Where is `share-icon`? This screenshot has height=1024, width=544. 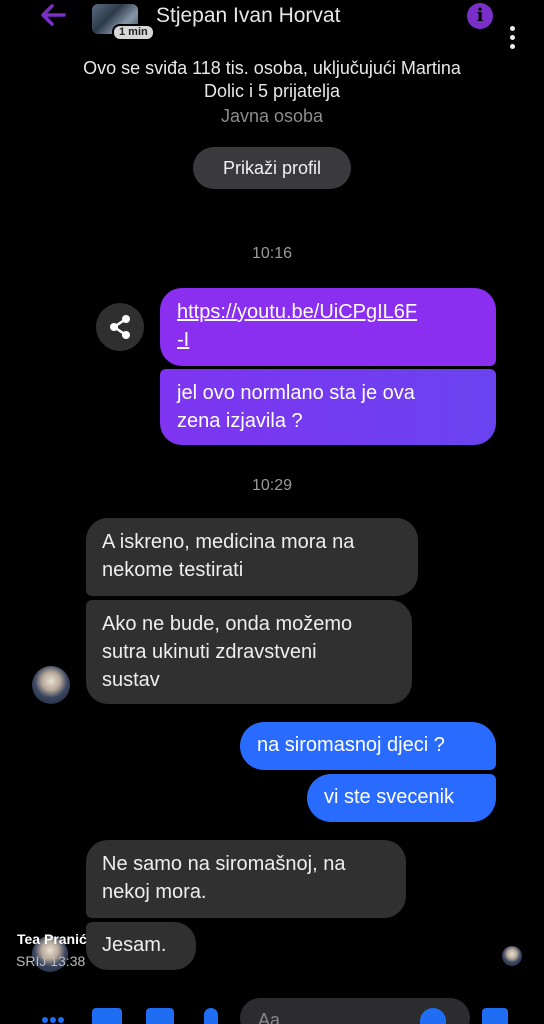
share-icon is located at coordinates (120, 327).